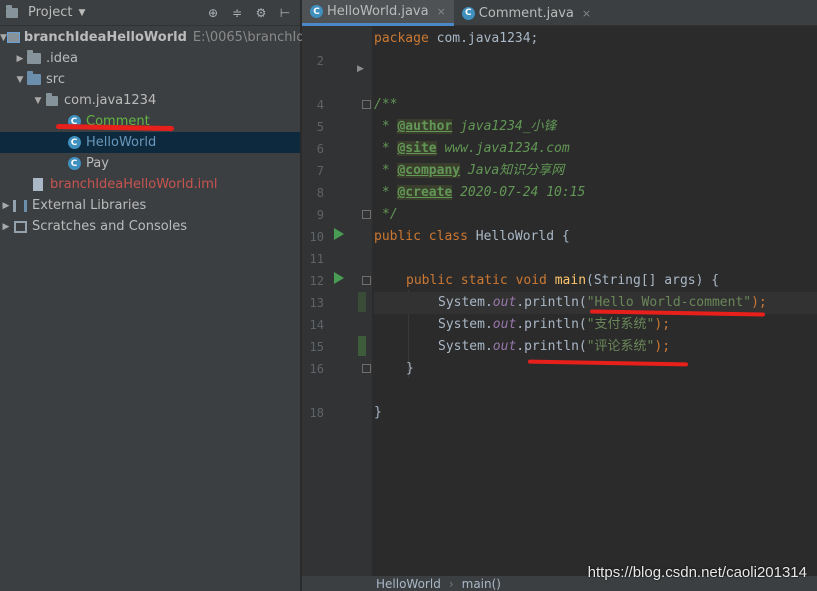  What do you see at coordinates (390, 214) in the screenshot?
I see `code-line-doc-close: */` at bounding box center [390, 214].